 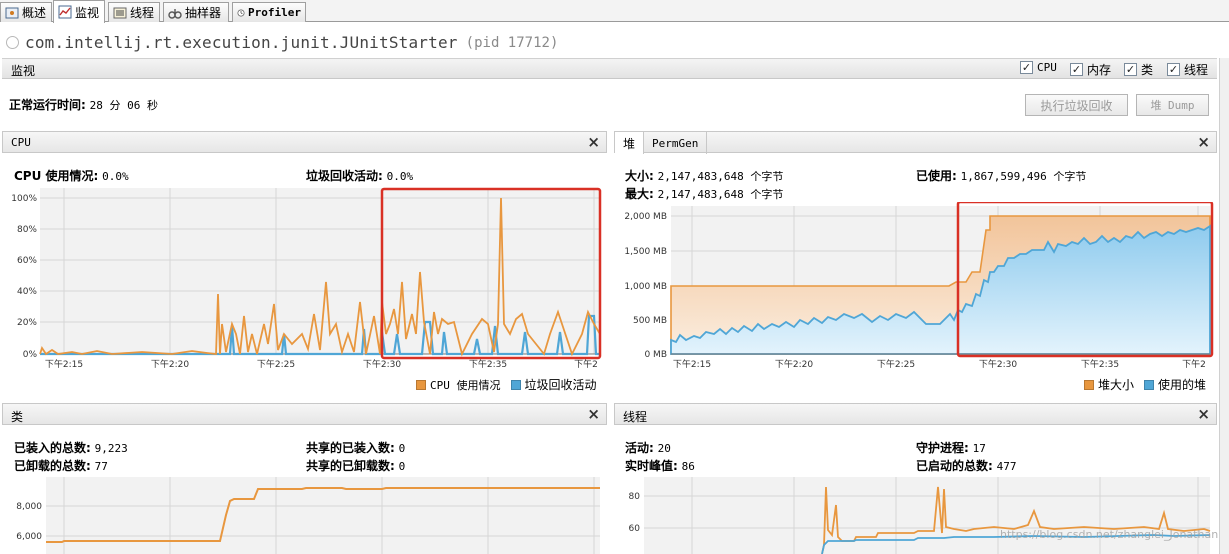 I want to click on checkbox-cpu: ✓ CPU, so click(x=1038, y=67).